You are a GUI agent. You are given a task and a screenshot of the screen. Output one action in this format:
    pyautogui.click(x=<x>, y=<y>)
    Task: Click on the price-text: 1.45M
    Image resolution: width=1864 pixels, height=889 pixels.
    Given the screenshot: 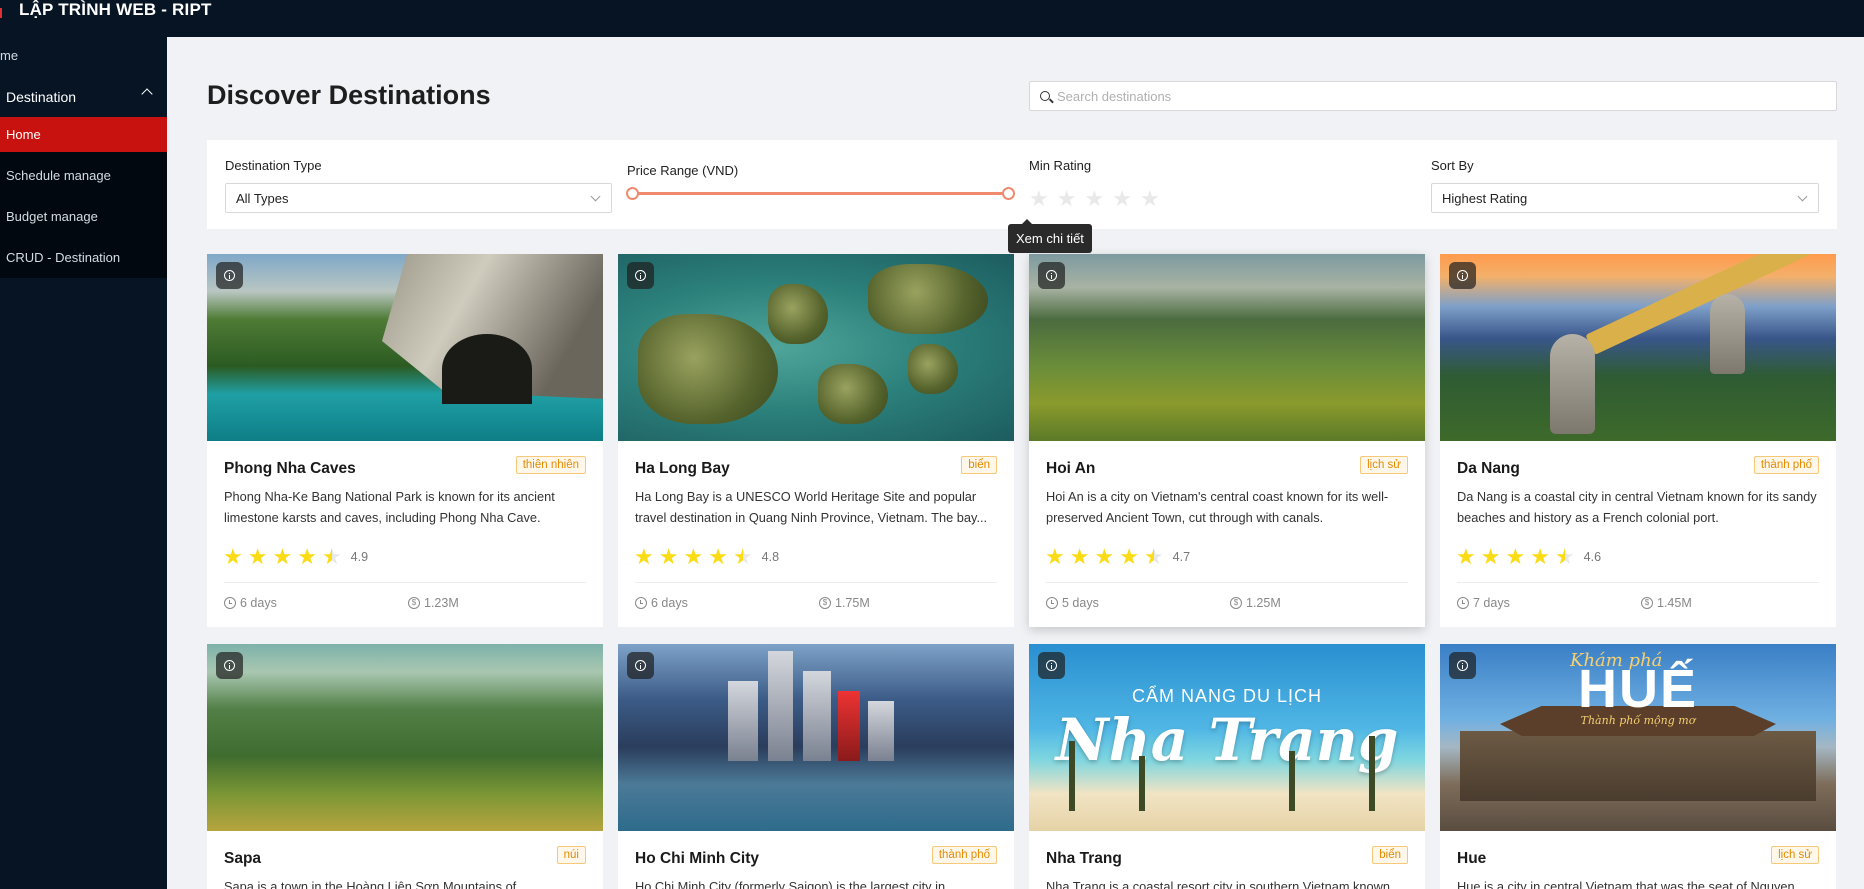 What is the action you would take?
    pyautogui.click(x=1674, y=603)
    